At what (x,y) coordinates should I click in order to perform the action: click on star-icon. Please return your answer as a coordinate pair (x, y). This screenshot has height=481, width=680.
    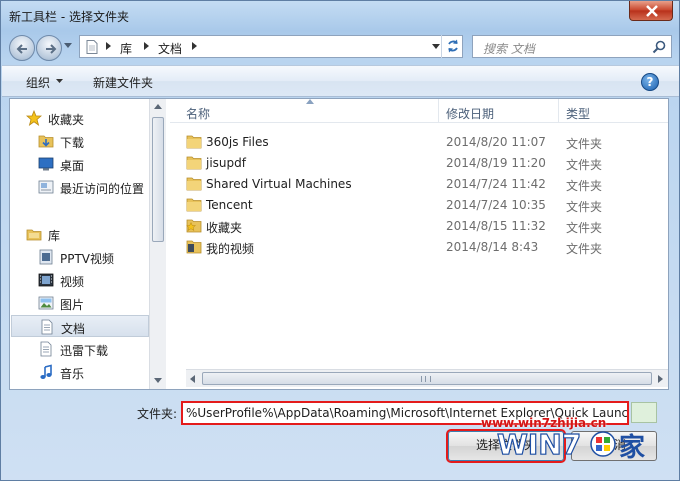
    Looking at the image, I should click on (34, 118).